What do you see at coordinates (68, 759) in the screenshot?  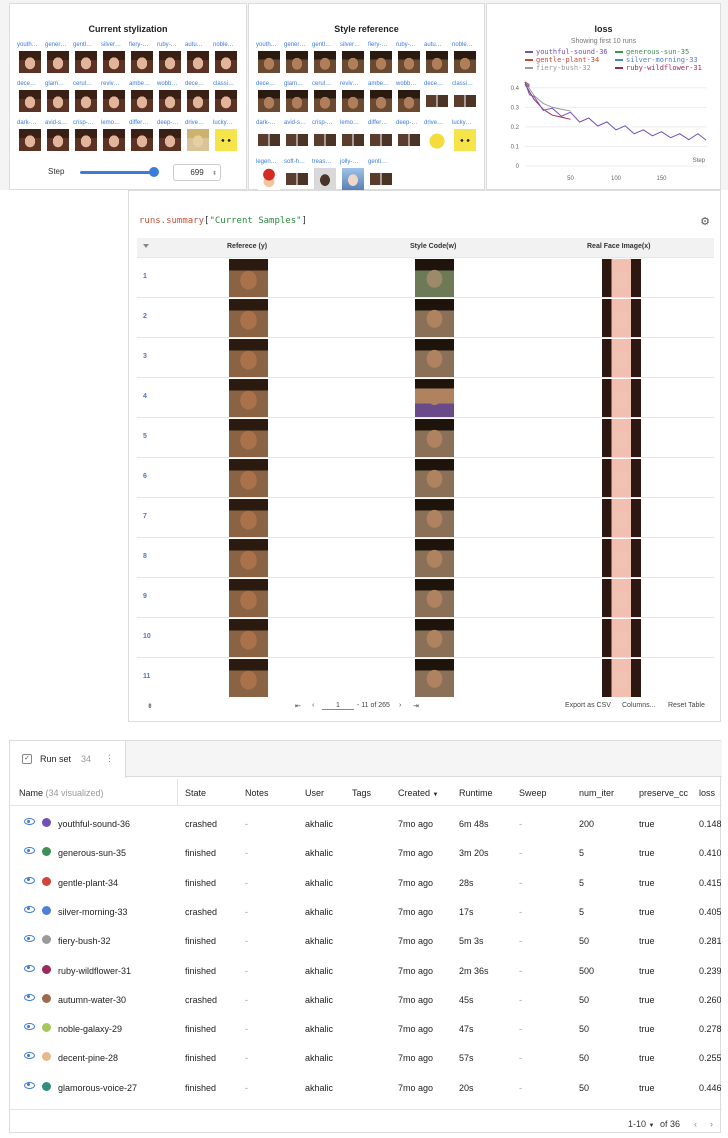 I see `run-set-tab: ✓ Run set 34 ⋮` at bounding box center [68, 759].